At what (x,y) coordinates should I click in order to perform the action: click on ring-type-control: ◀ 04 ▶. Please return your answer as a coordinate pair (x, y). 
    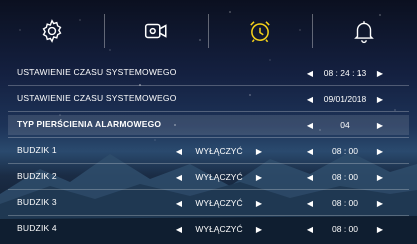
    Looking at the image, I should click on (345, 125).